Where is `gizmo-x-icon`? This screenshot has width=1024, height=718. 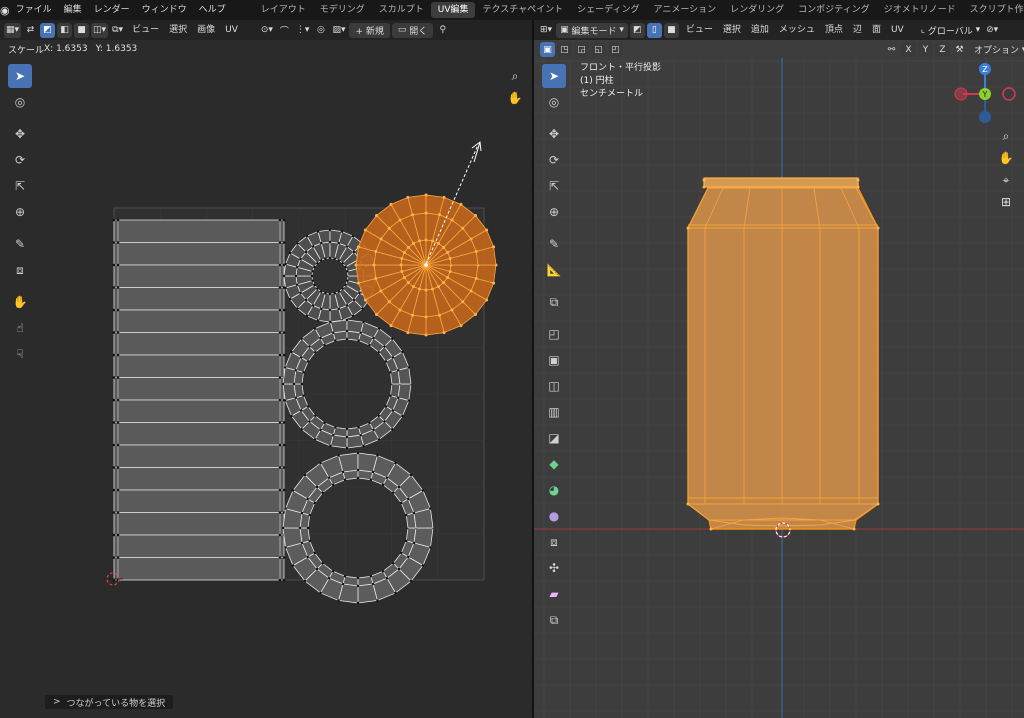
gizmo-x-icon is located at coordinates (961, 94).